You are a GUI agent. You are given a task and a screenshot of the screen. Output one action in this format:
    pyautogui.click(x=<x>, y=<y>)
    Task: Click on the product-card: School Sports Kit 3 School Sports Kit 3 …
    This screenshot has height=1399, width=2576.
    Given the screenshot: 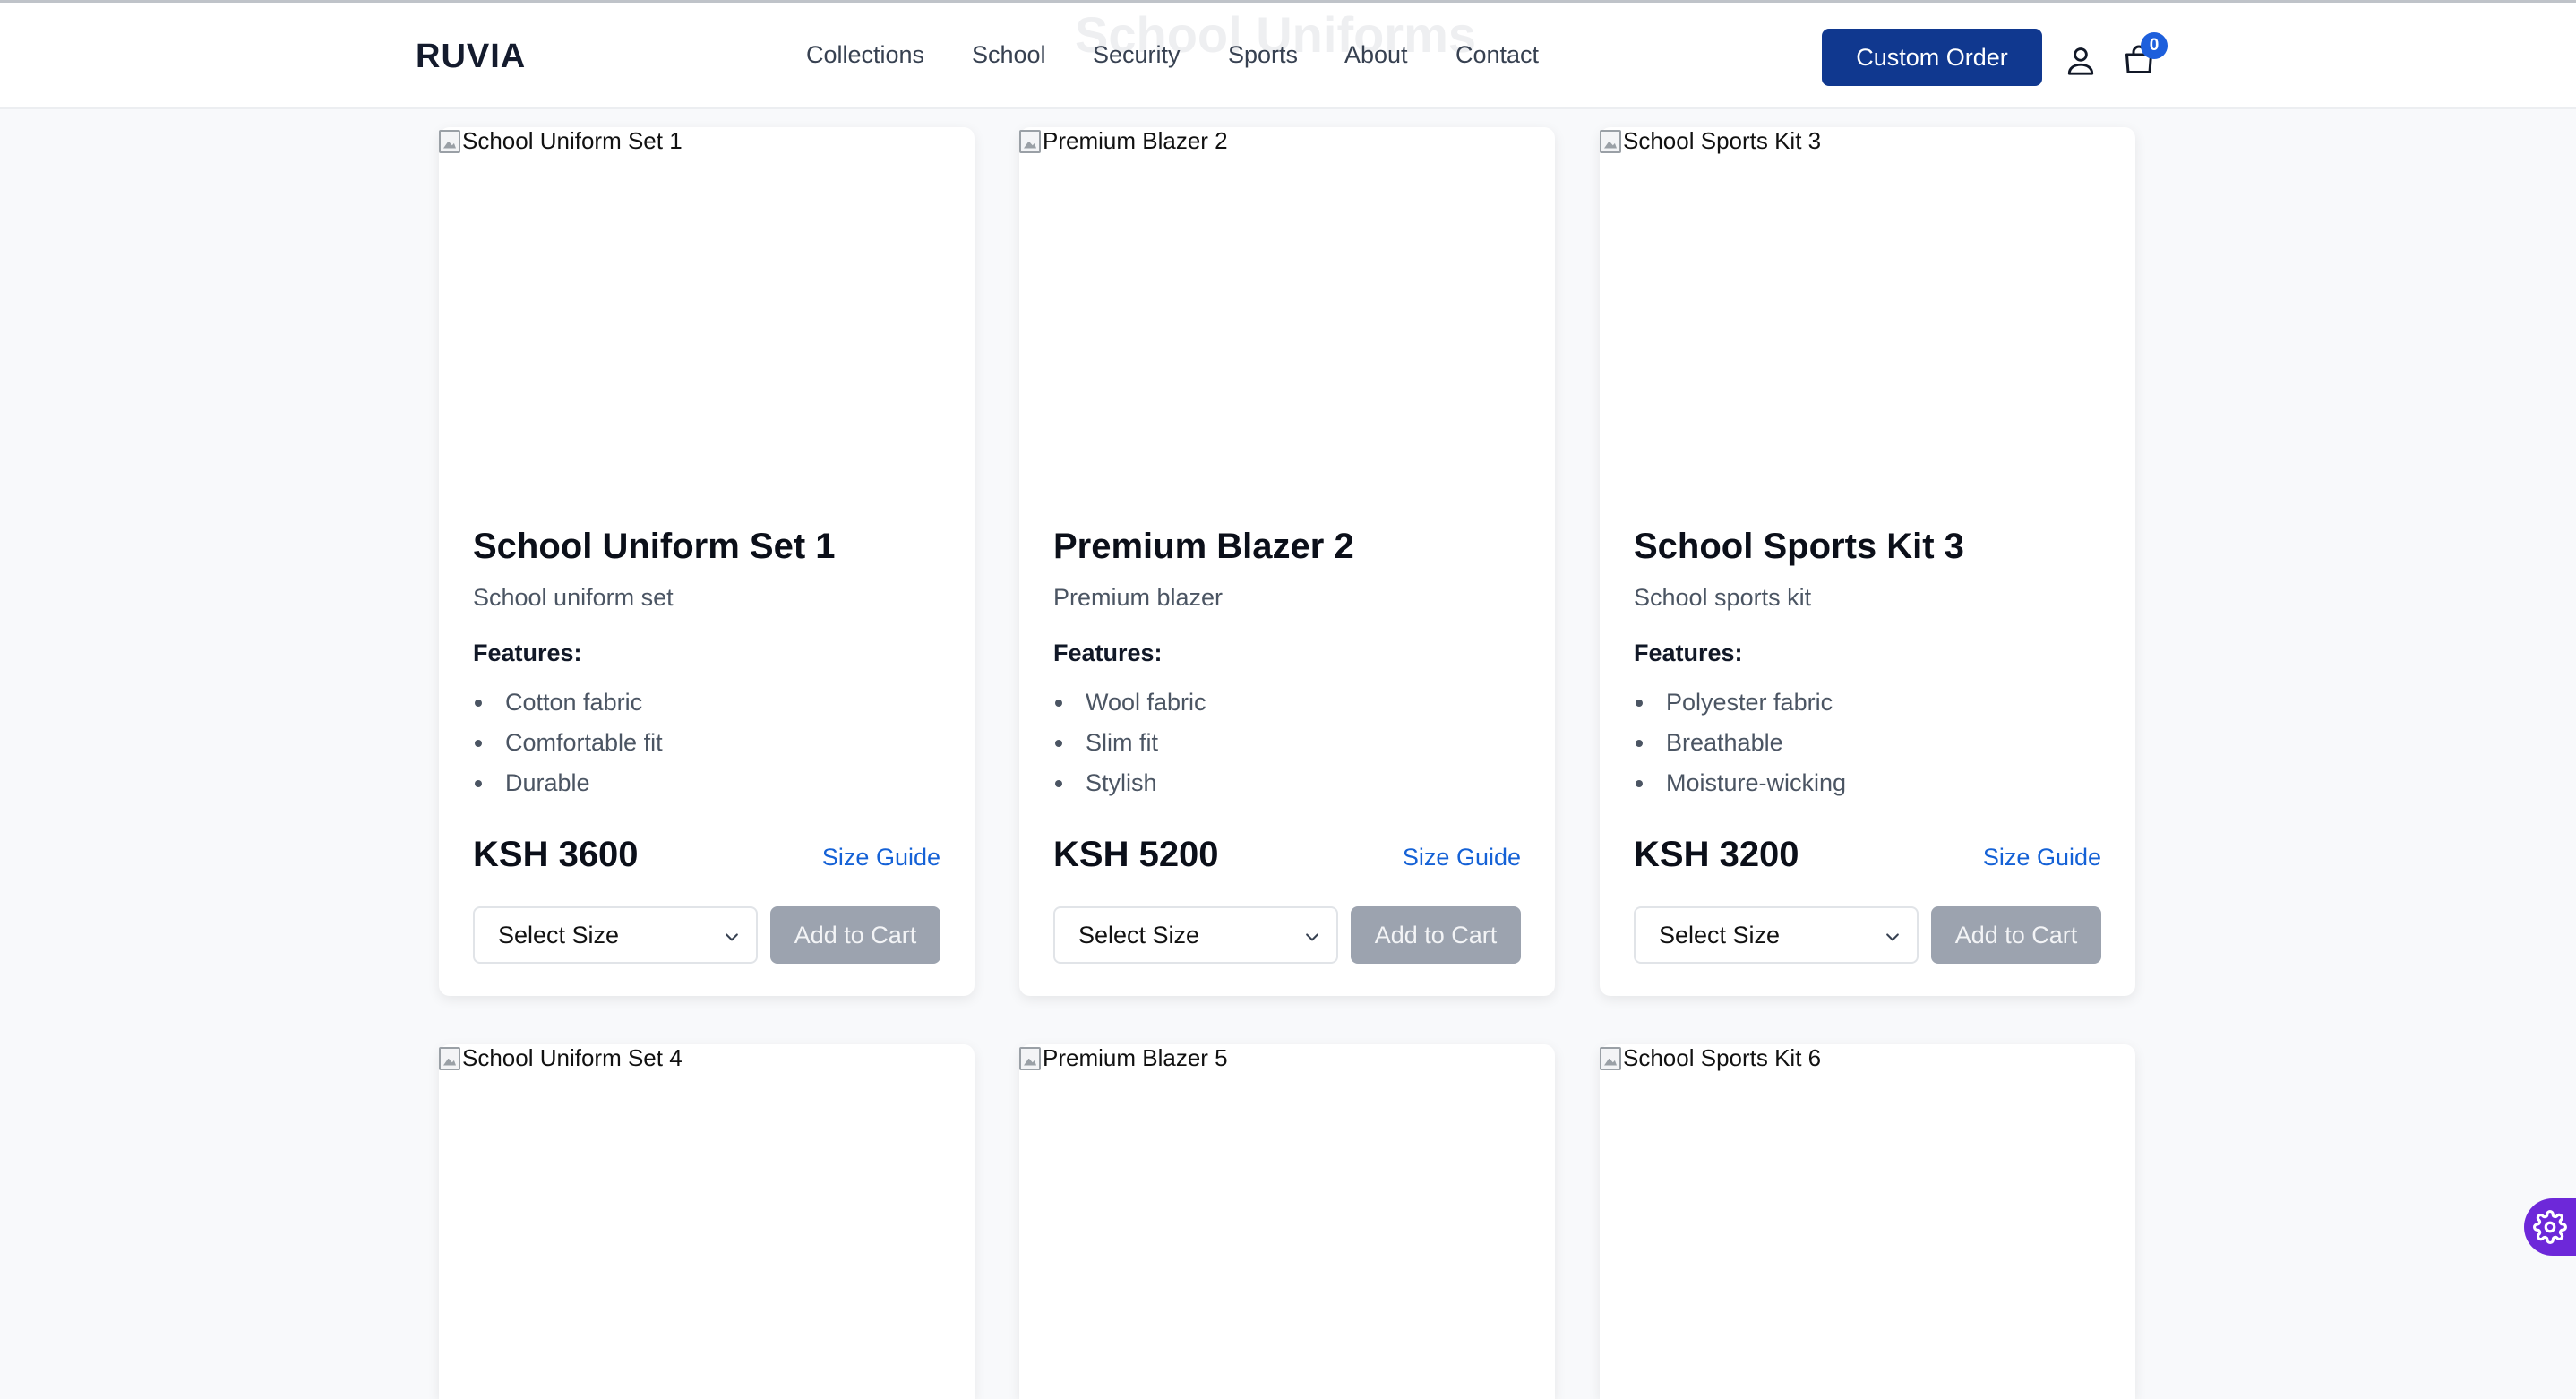 What is the action you would take?
    pyautogui.click(x=1867, y=561)
    